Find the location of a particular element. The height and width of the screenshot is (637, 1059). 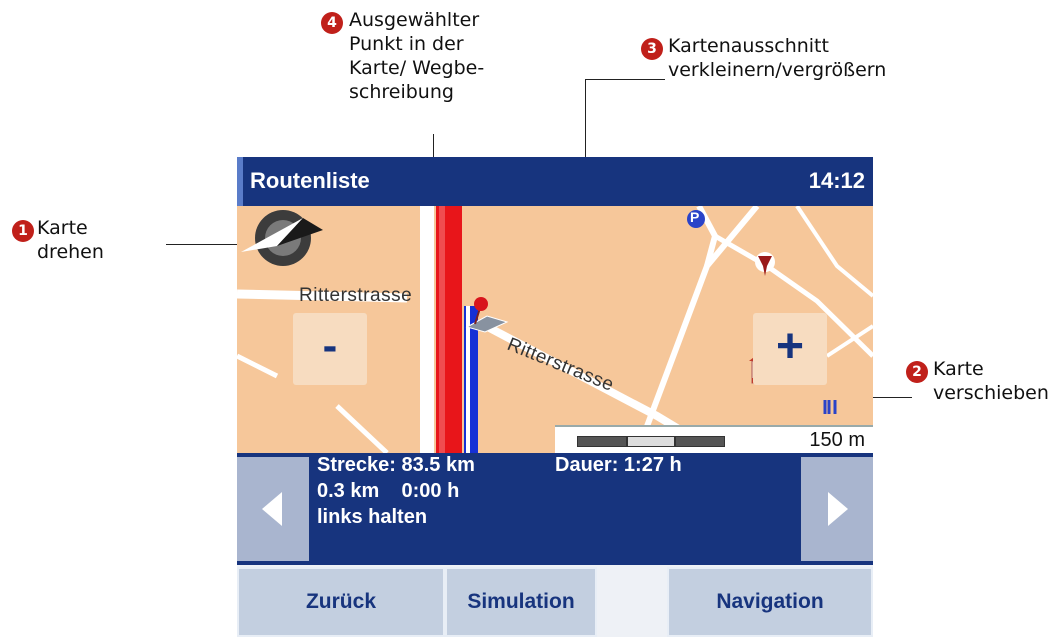

screen-title: Routenliste is located at coordinates (310, 180).